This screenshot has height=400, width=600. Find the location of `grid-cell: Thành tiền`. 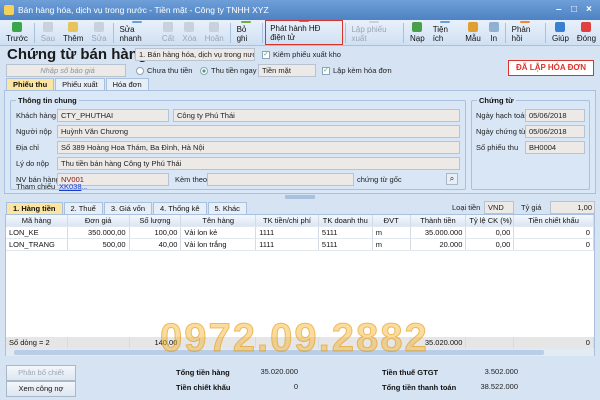

grid-cell: Thành tiền is located at coordinates (438, 220).